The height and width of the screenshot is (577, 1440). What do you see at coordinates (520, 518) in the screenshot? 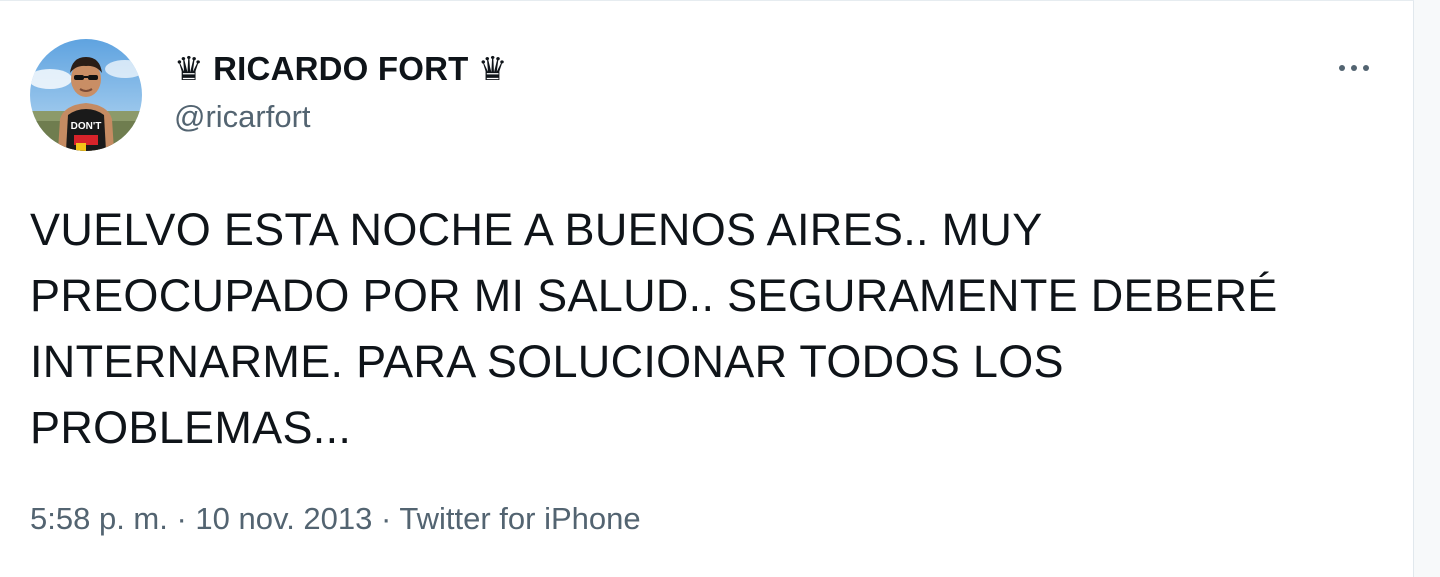
I see `tweet-source: Twitter for iPhone` at bounding box center [520, 518].